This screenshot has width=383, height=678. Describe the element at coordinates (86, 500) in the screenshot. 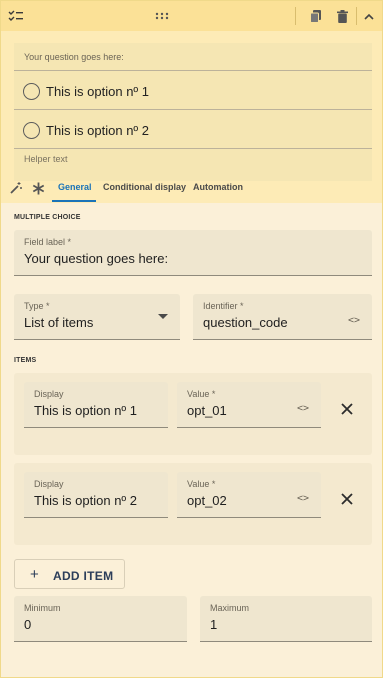

I see `display-value: This is option nº 2` at that location.